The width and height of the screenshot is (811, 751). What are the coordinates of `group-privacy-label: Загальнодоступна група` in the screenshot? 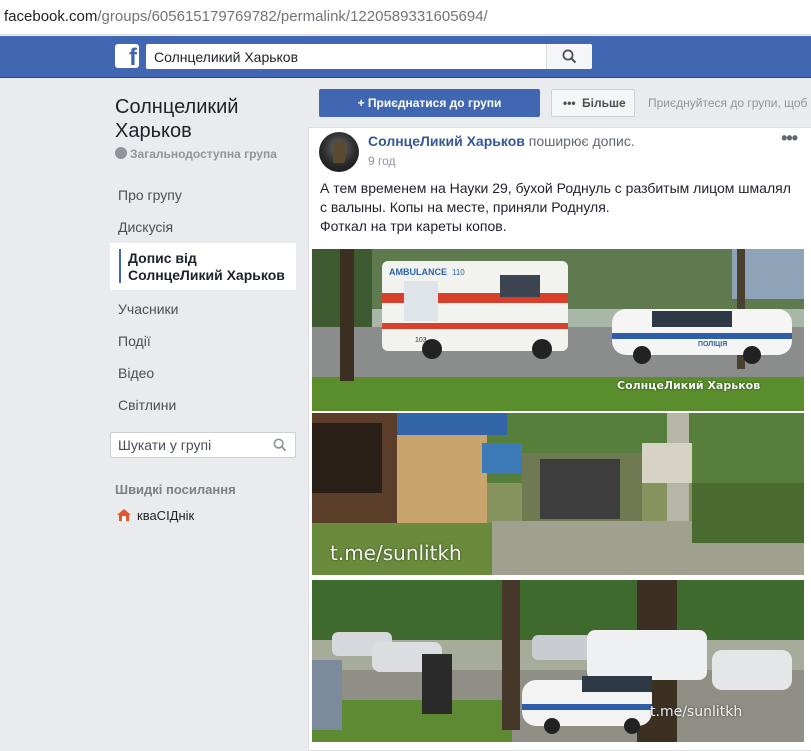 It's located at (203, 154).